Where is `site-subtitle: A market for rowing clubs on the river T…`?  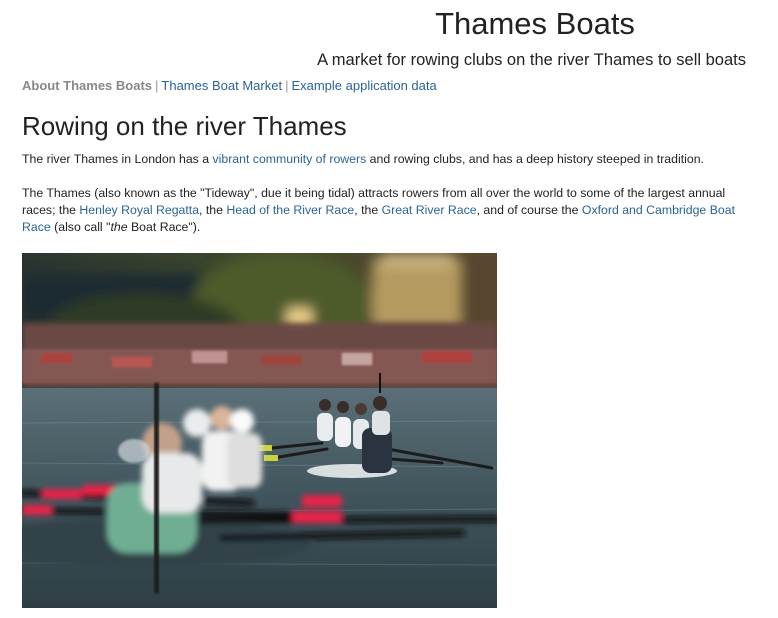 site-subtitle: A market for rowing clubs on the river T… is located at coordinates (531, 60).